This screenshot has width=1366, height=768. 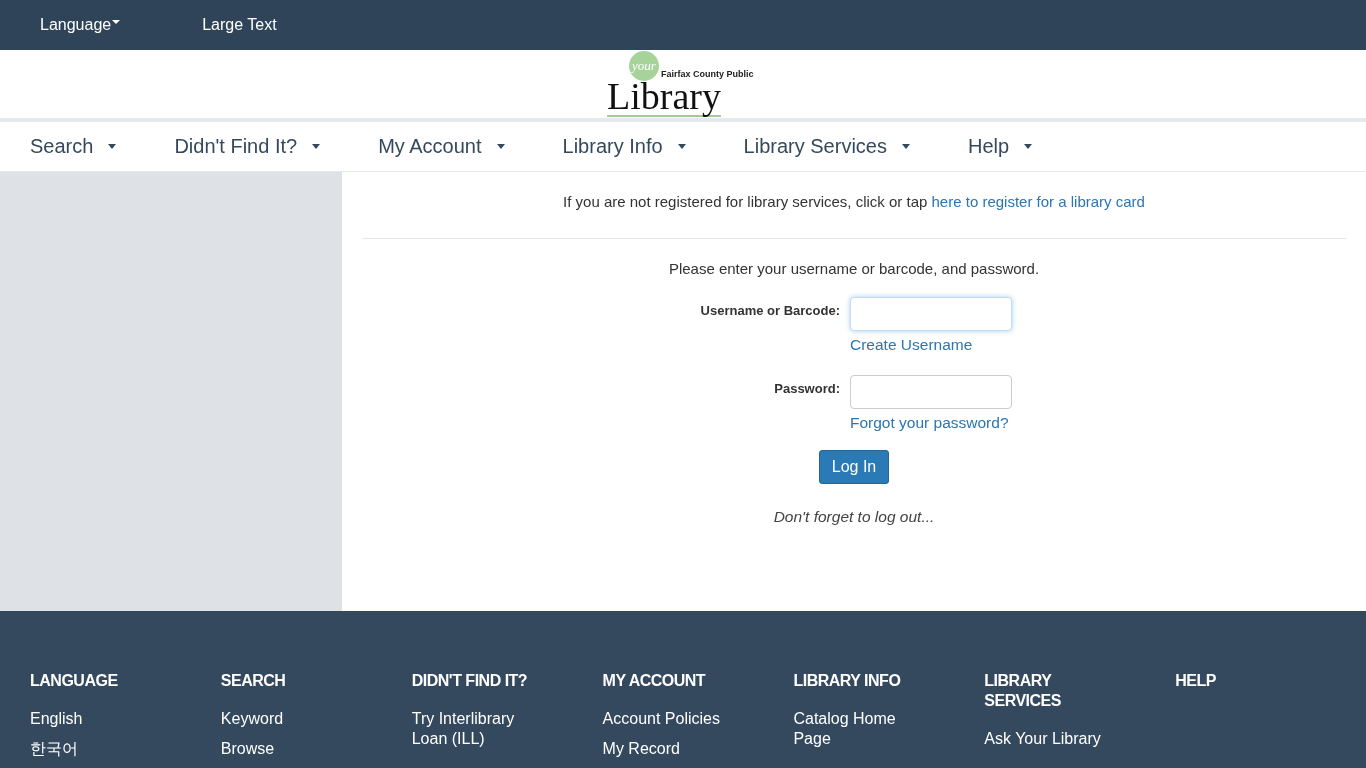 What do you see at coordinates (931, 314) in the screenshot?
I see `username-field` at bounding box center [931, 314].